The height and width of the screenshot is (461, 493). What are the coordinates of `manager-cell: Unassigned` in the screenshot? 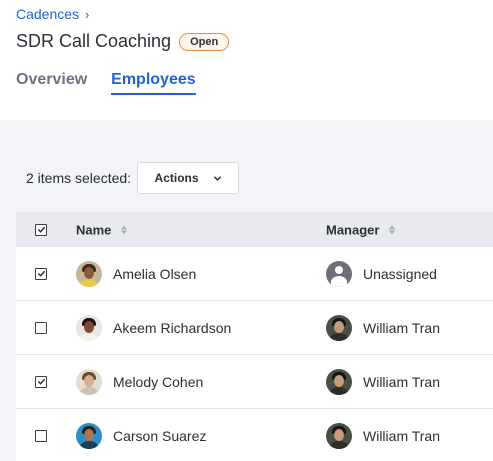 It's located at (381, 273).